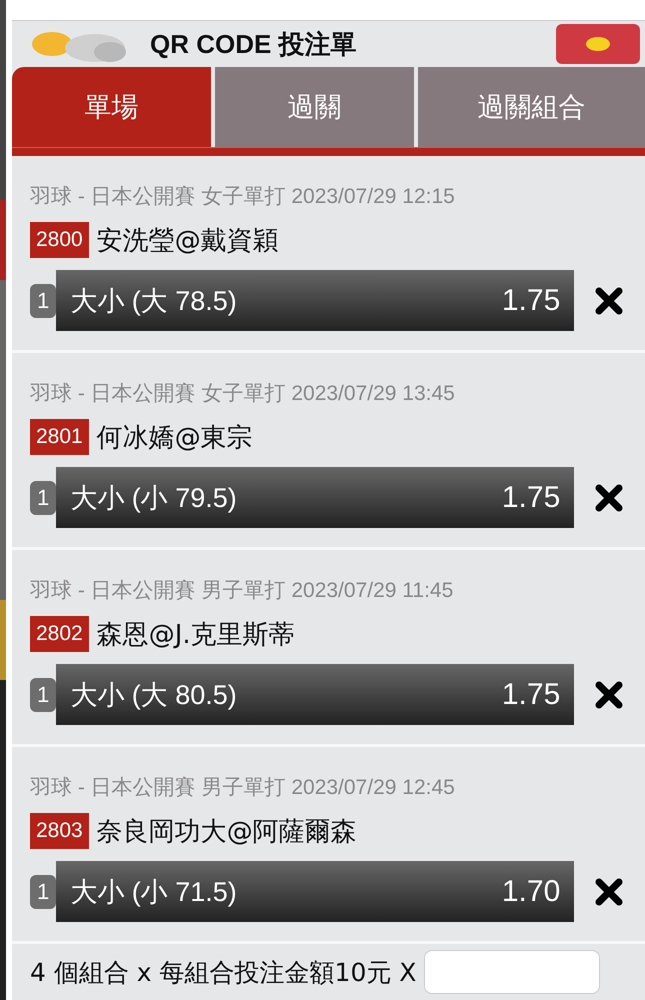 The width and height of the screenshot is (645, 1000). What do you see at coordinates (598, 44) in the screenshot?
I see `header-button` at bounding box center [598, 44].